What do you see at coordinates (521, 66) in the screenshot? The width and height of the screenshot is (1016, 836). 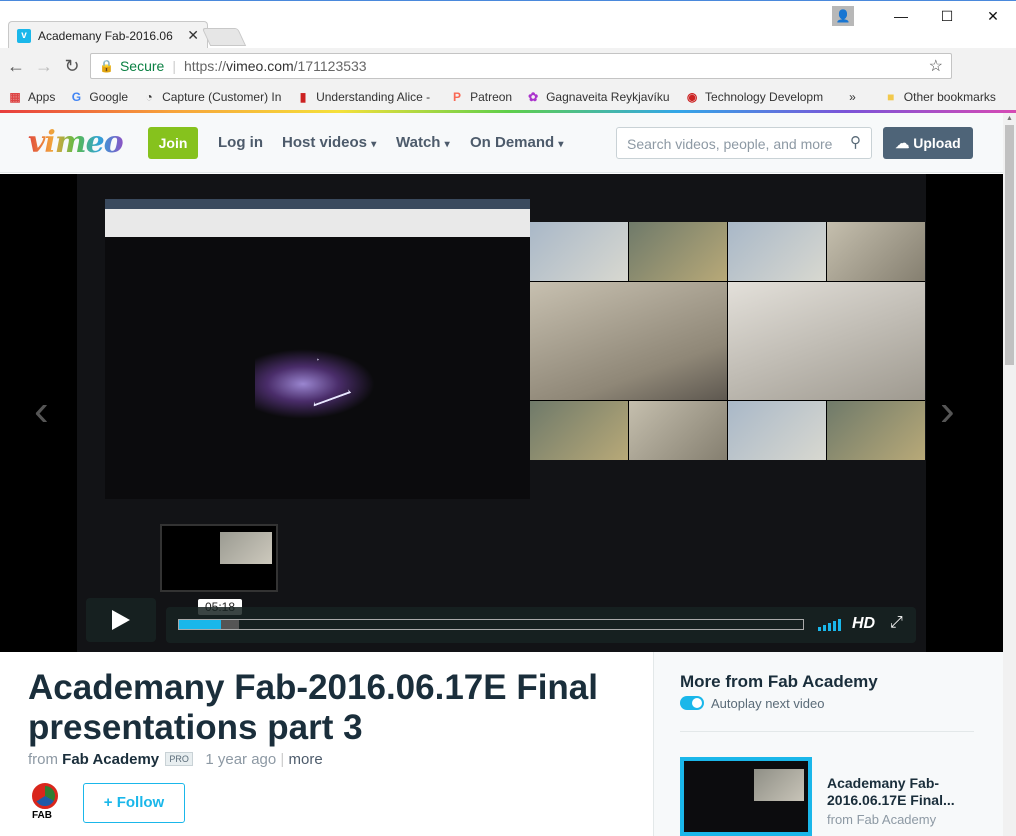 I see `address-bar: 🔒 Secure | https://vimeo.com/171123533 ☆` at bounding box center [521, 66].